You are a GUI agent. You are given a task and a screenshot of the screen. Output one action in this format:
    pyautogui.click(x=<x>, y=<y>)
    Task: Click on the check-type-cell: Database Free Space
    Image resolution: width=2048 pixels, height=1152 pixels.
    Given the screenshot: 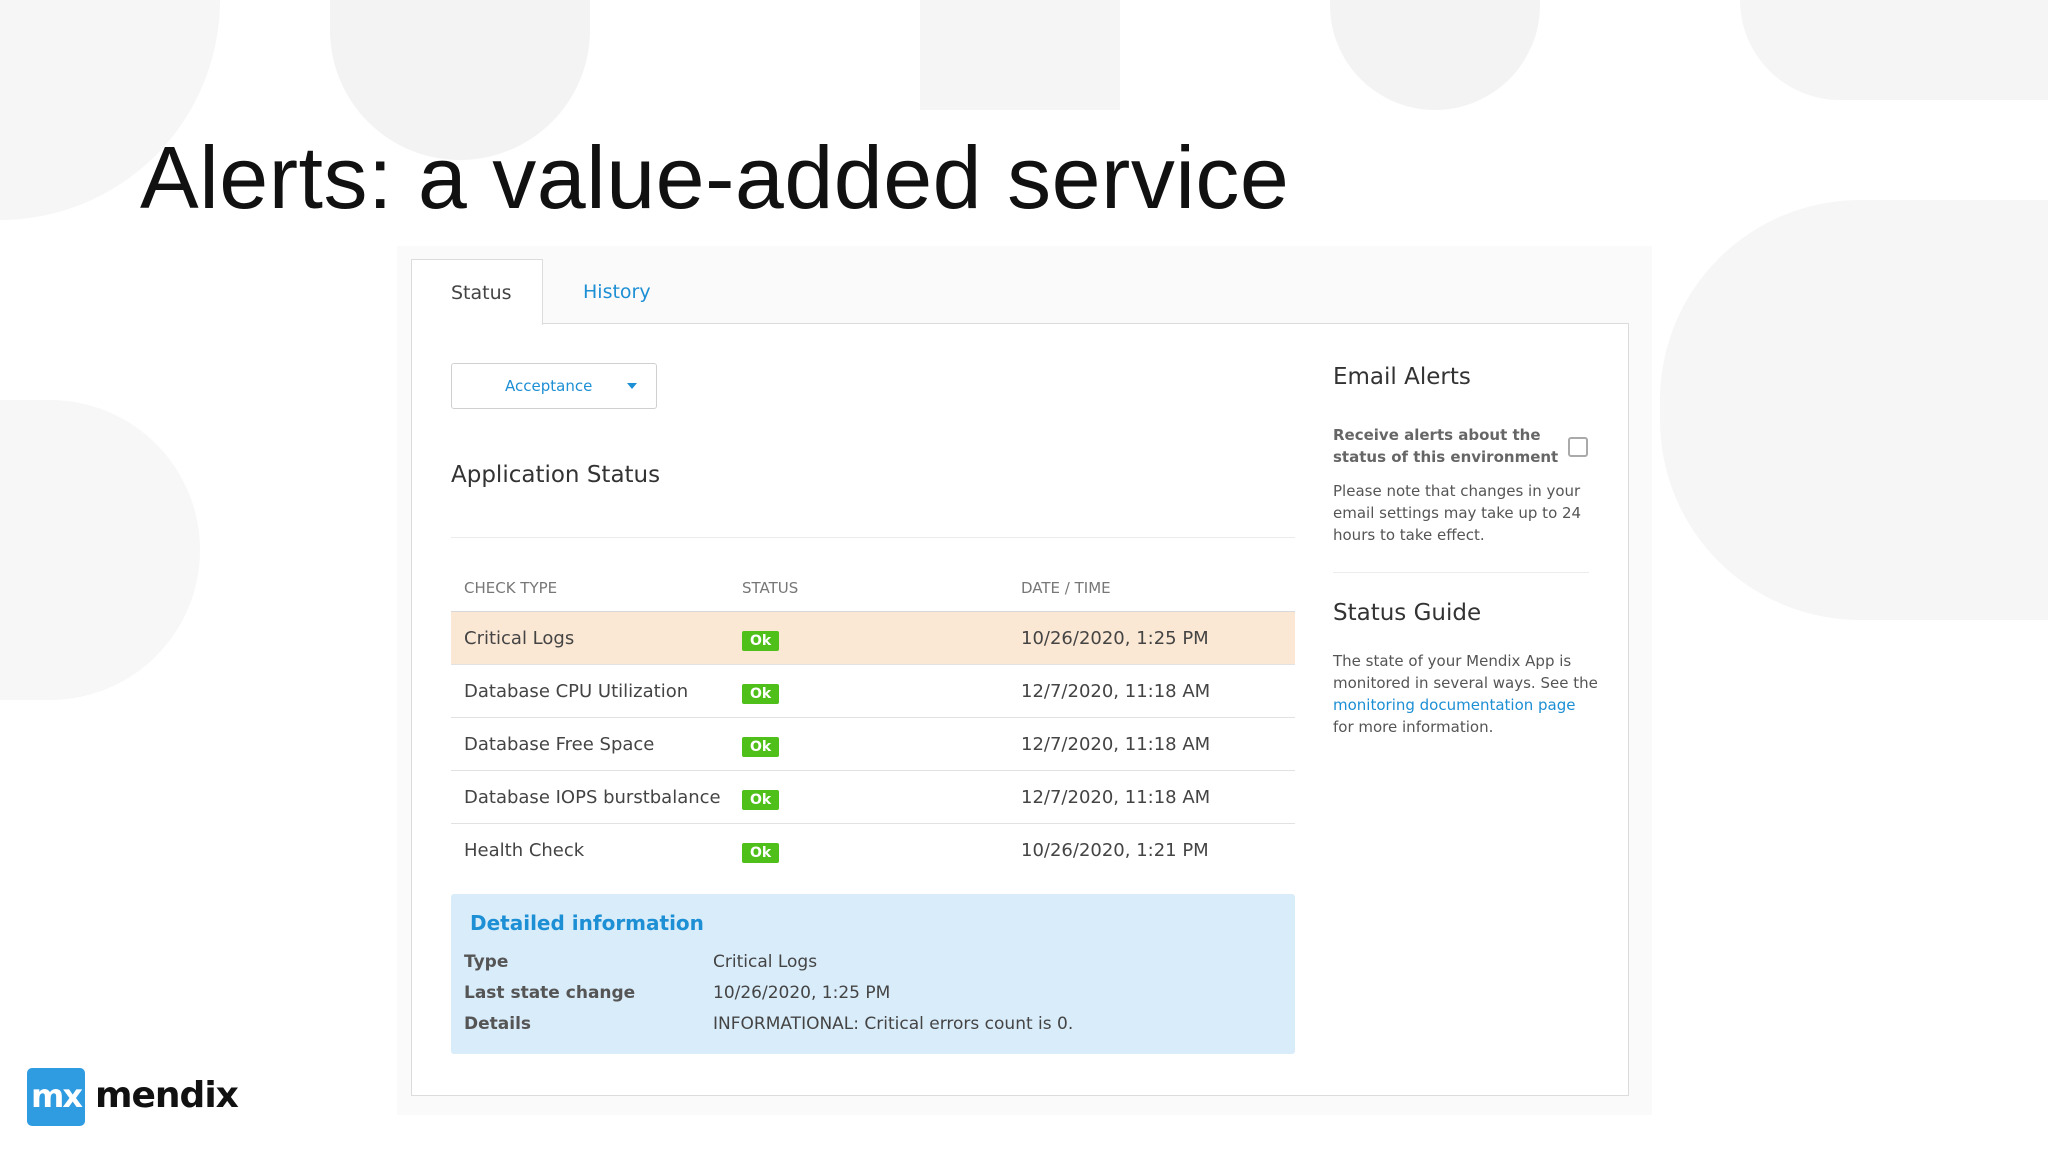 What is the action you would take?
    pyautogui.click(x=559, y=744)
    